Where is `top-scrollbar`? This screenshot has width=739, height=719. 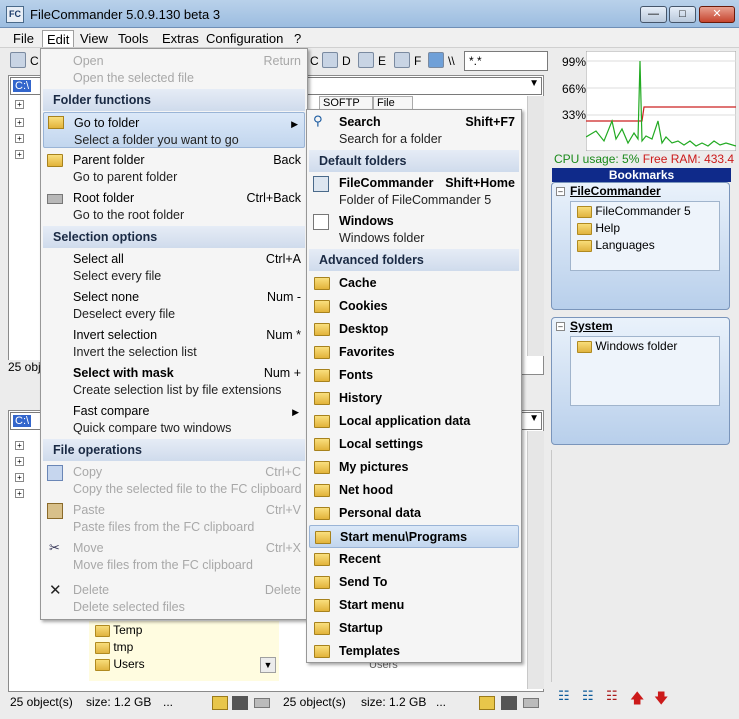 top-scrollbar is located at coordinates (535, 226).